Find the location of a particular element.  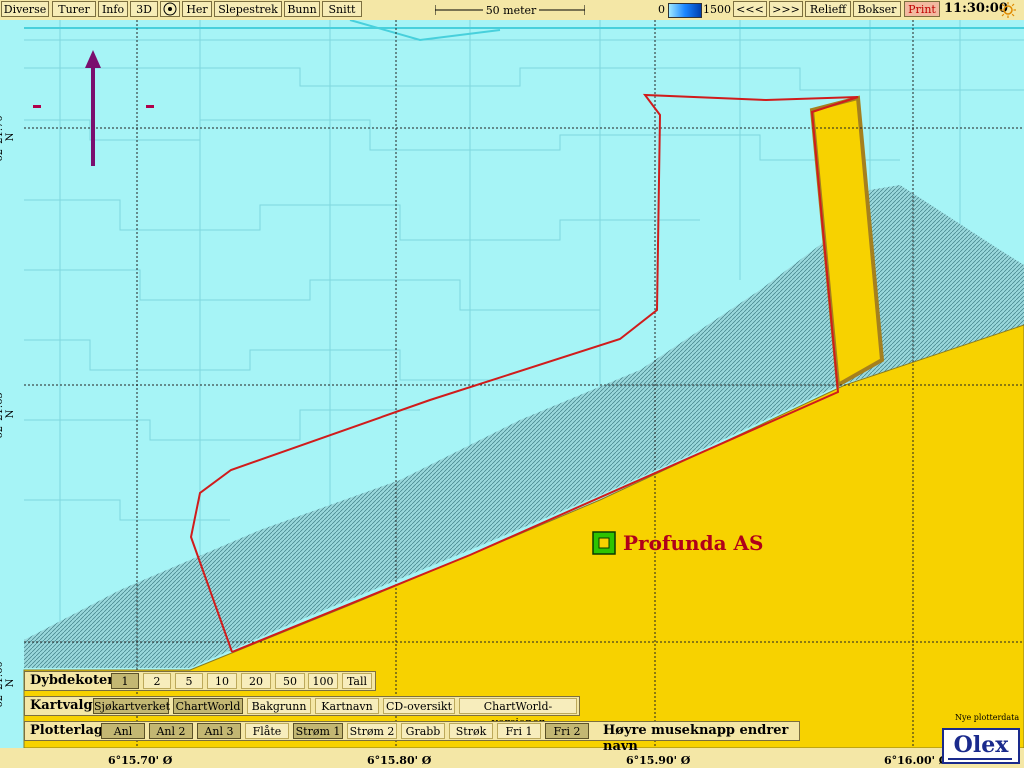

sjokartverket-button: Sjøkartverket is located at coordinates (131, 706).